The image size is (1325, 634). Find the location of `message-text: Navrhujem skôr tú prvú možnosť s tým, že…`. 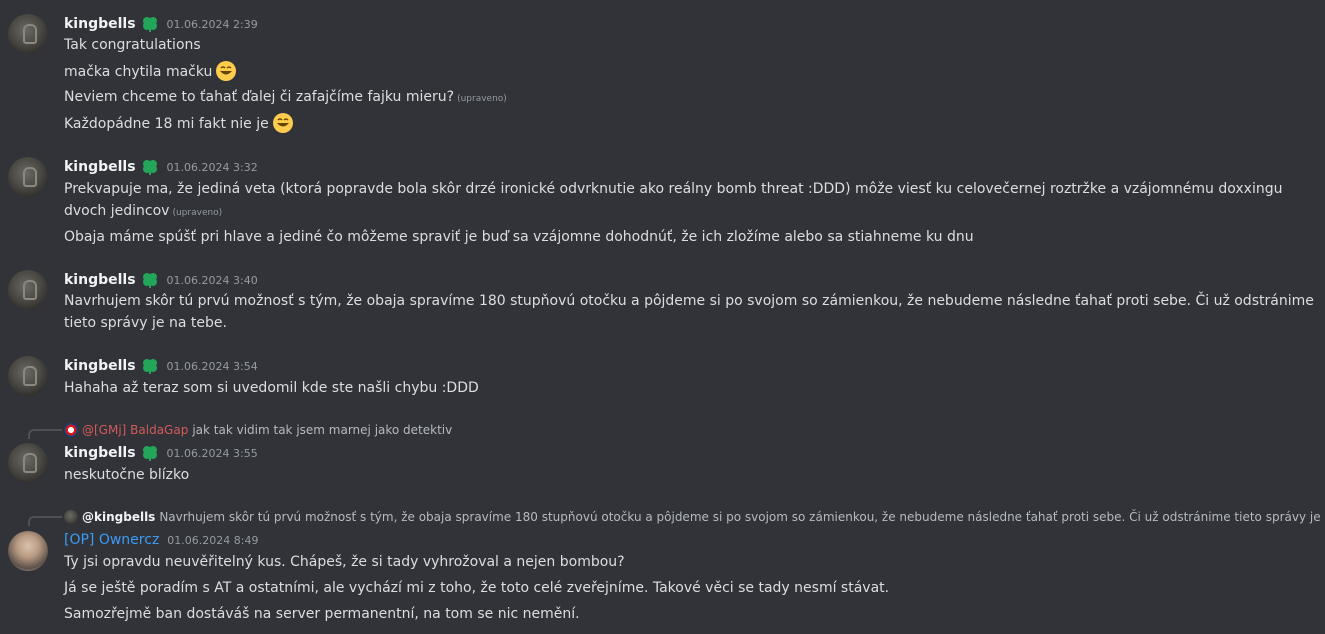

message-text: Navrhujem skôr tú prvú možnosť s tým, že… is located at coordinates (689, 312).